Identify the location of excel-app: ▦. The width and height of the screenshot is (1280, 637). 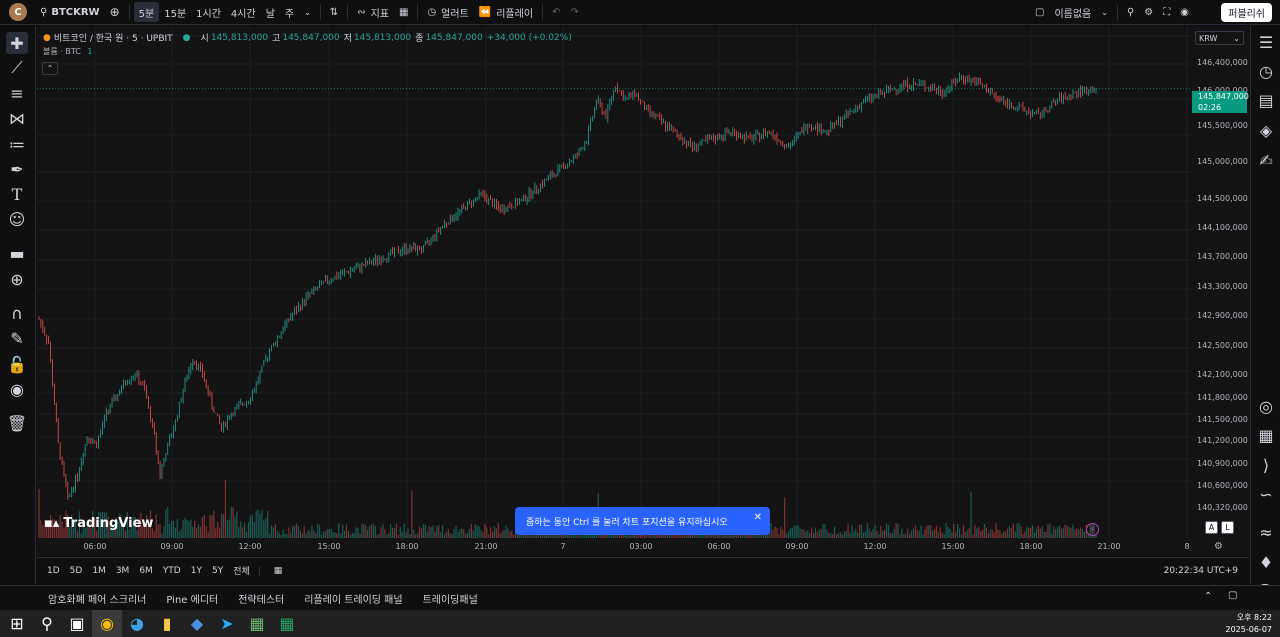
(287, 623).